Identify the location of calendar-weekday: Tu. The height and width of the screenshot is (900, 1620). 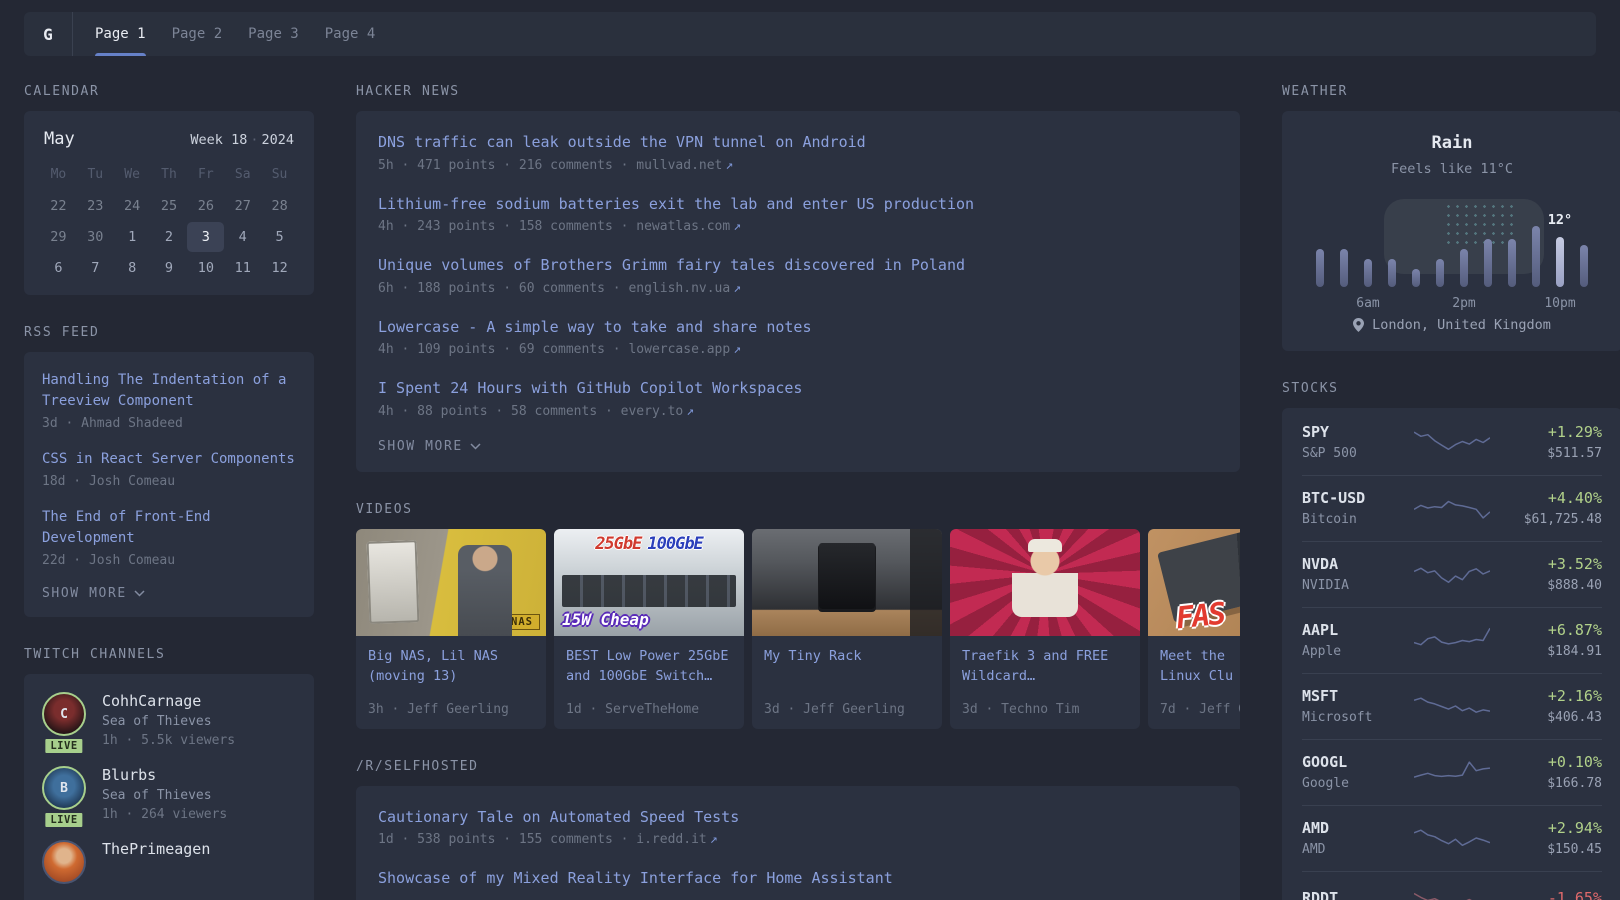
(95, 174).